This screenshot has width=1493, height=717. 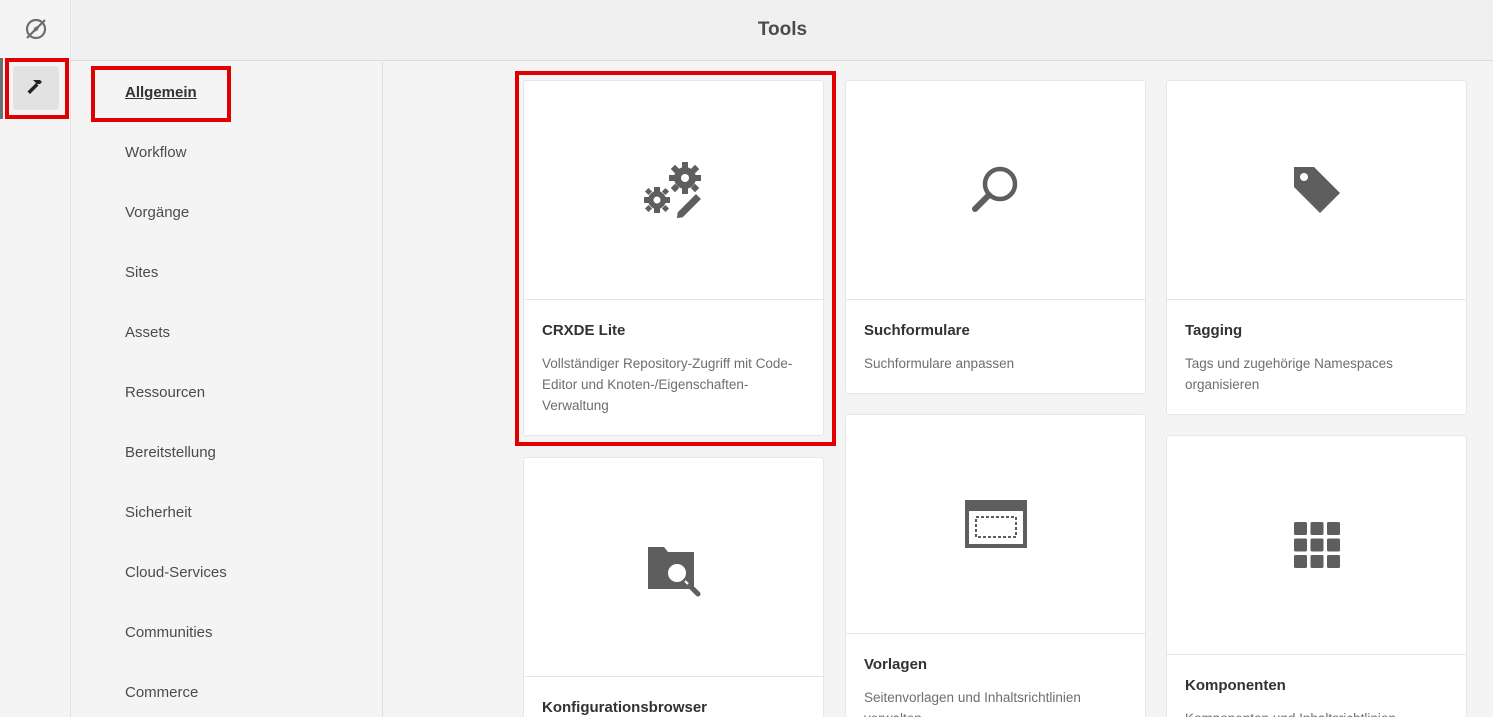 I want to click on card-title: Konfigurationsbrowser, so click(x=625, y=707).